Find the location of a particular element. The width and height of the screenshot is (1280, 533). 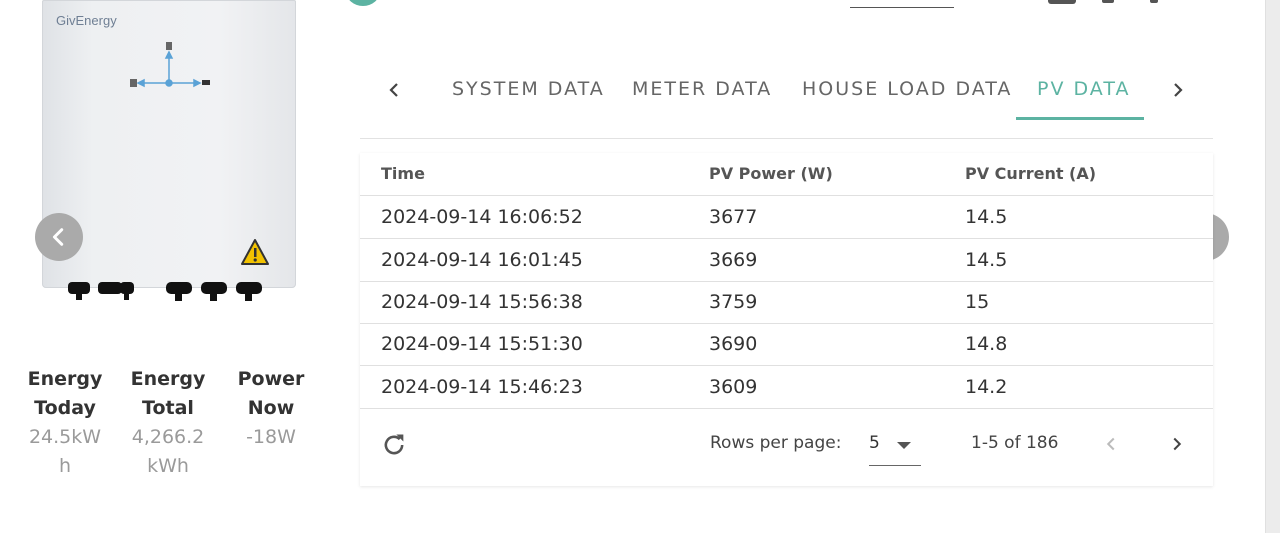

next-page-button is located at coordinates (1177, 446).